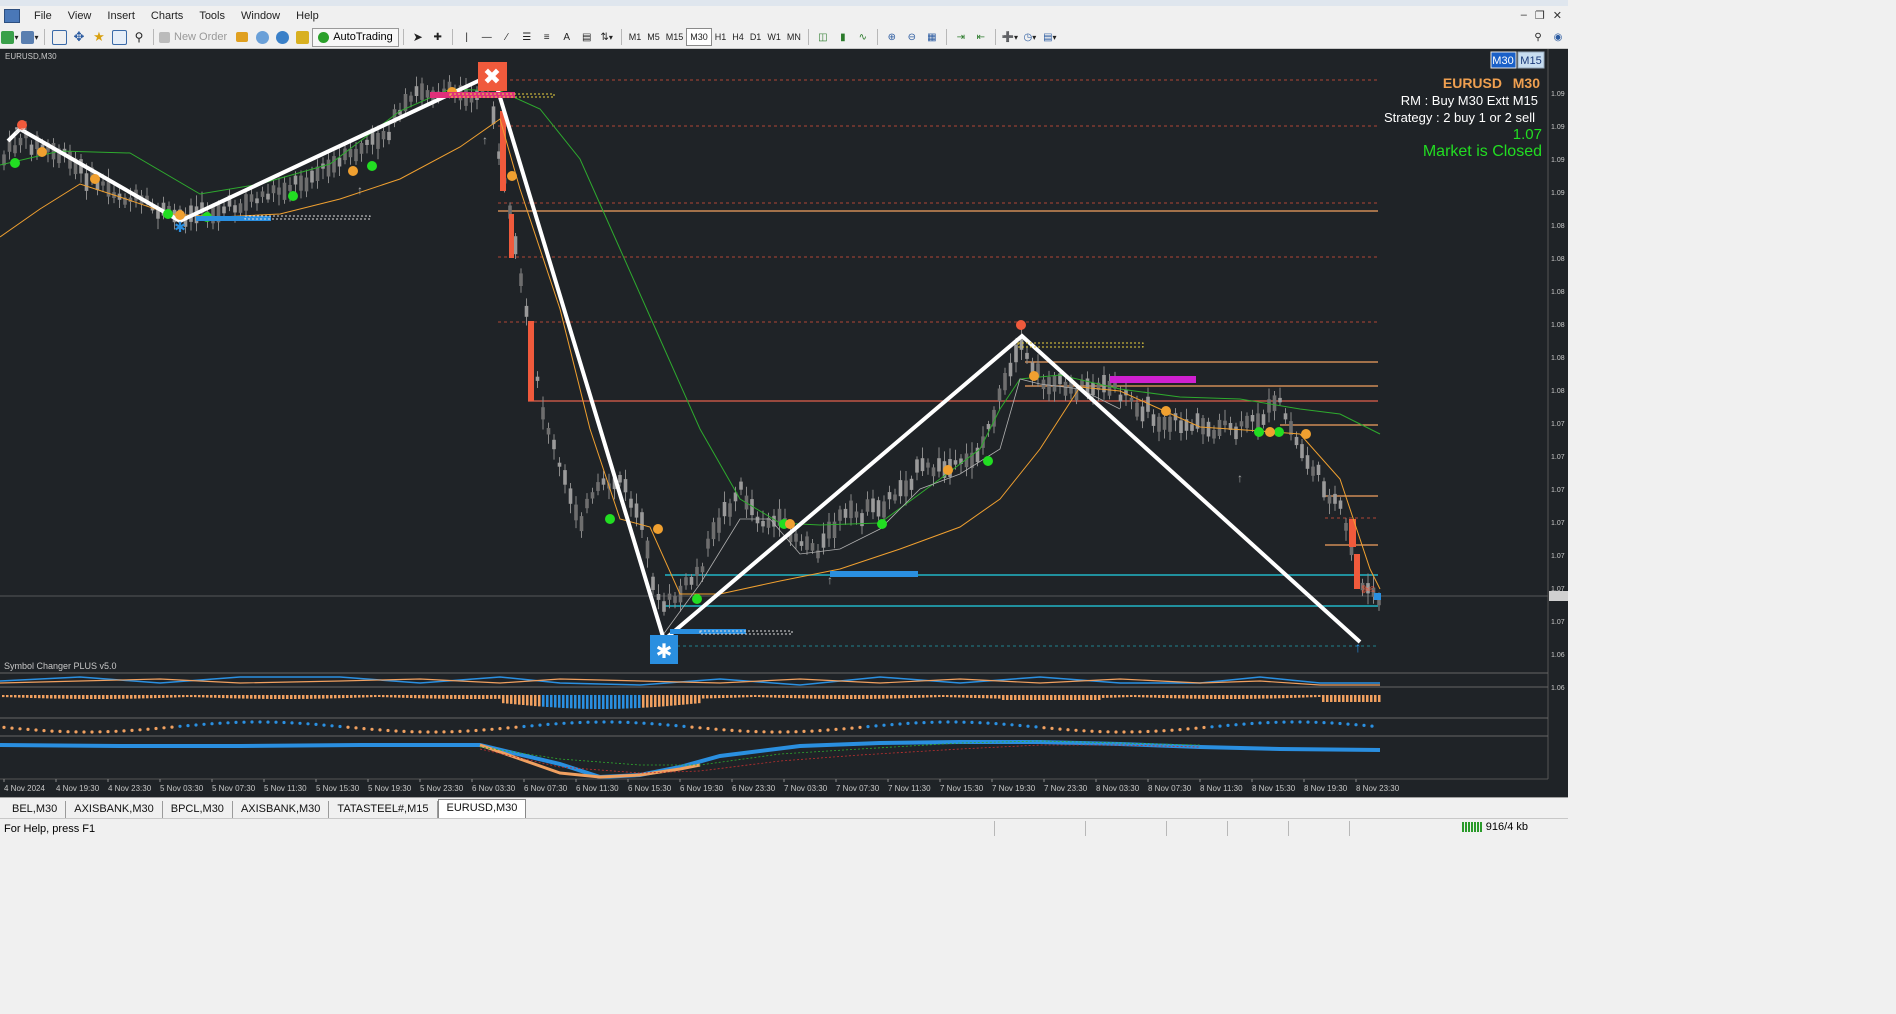 The height and width of the screenshot is (1014, 1896). I want to click on experts-button, so click(302, 37).